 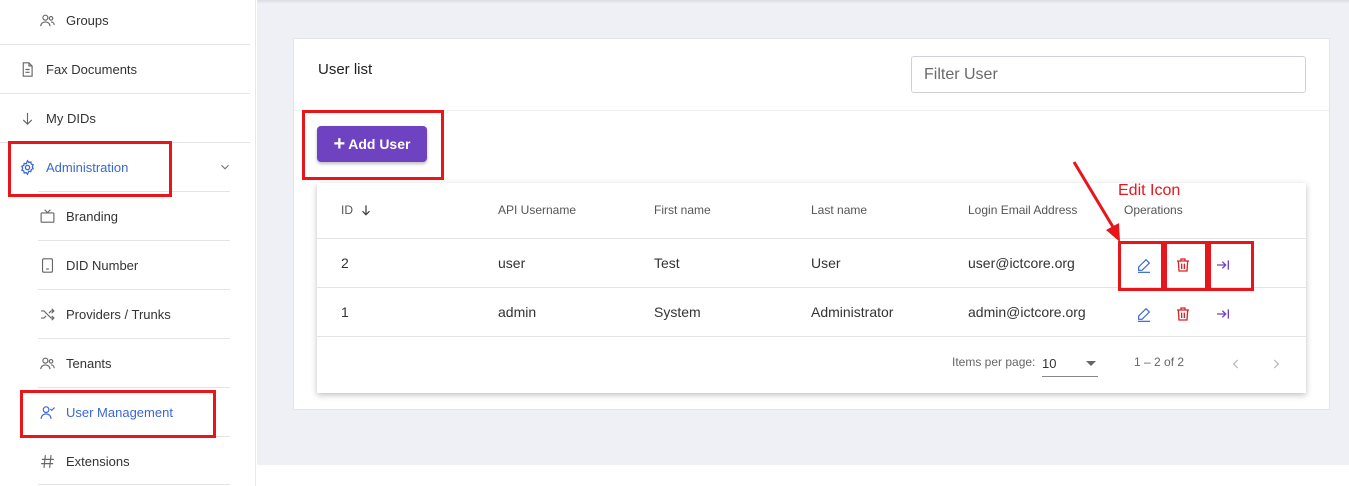 What do you see at coordinates (47, 265) in the screenshot?
I see `phone-icon` at bounding box center [47, 265].